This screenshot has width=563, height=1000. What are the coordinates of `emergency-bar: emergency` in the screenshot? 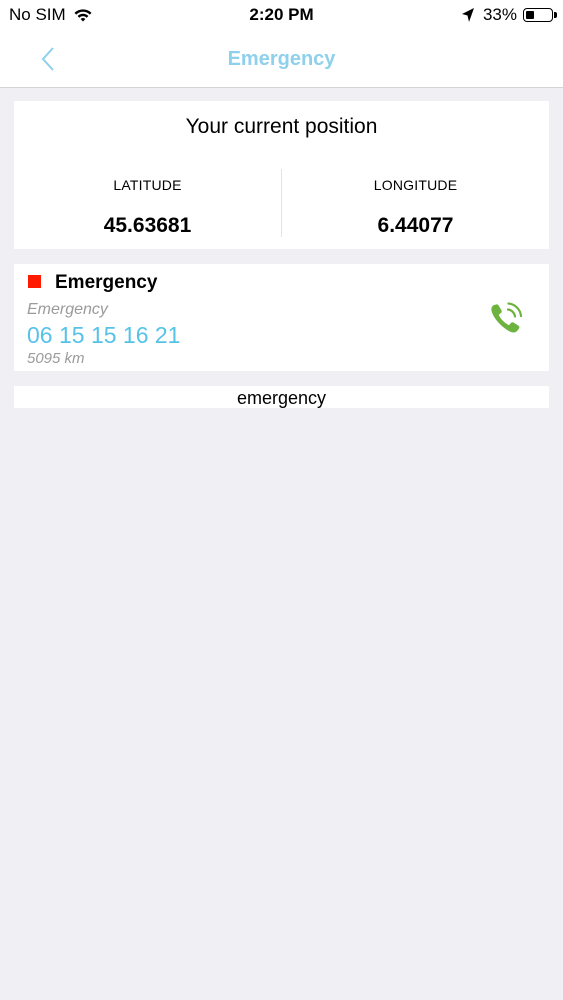 It's located at (281, 397).